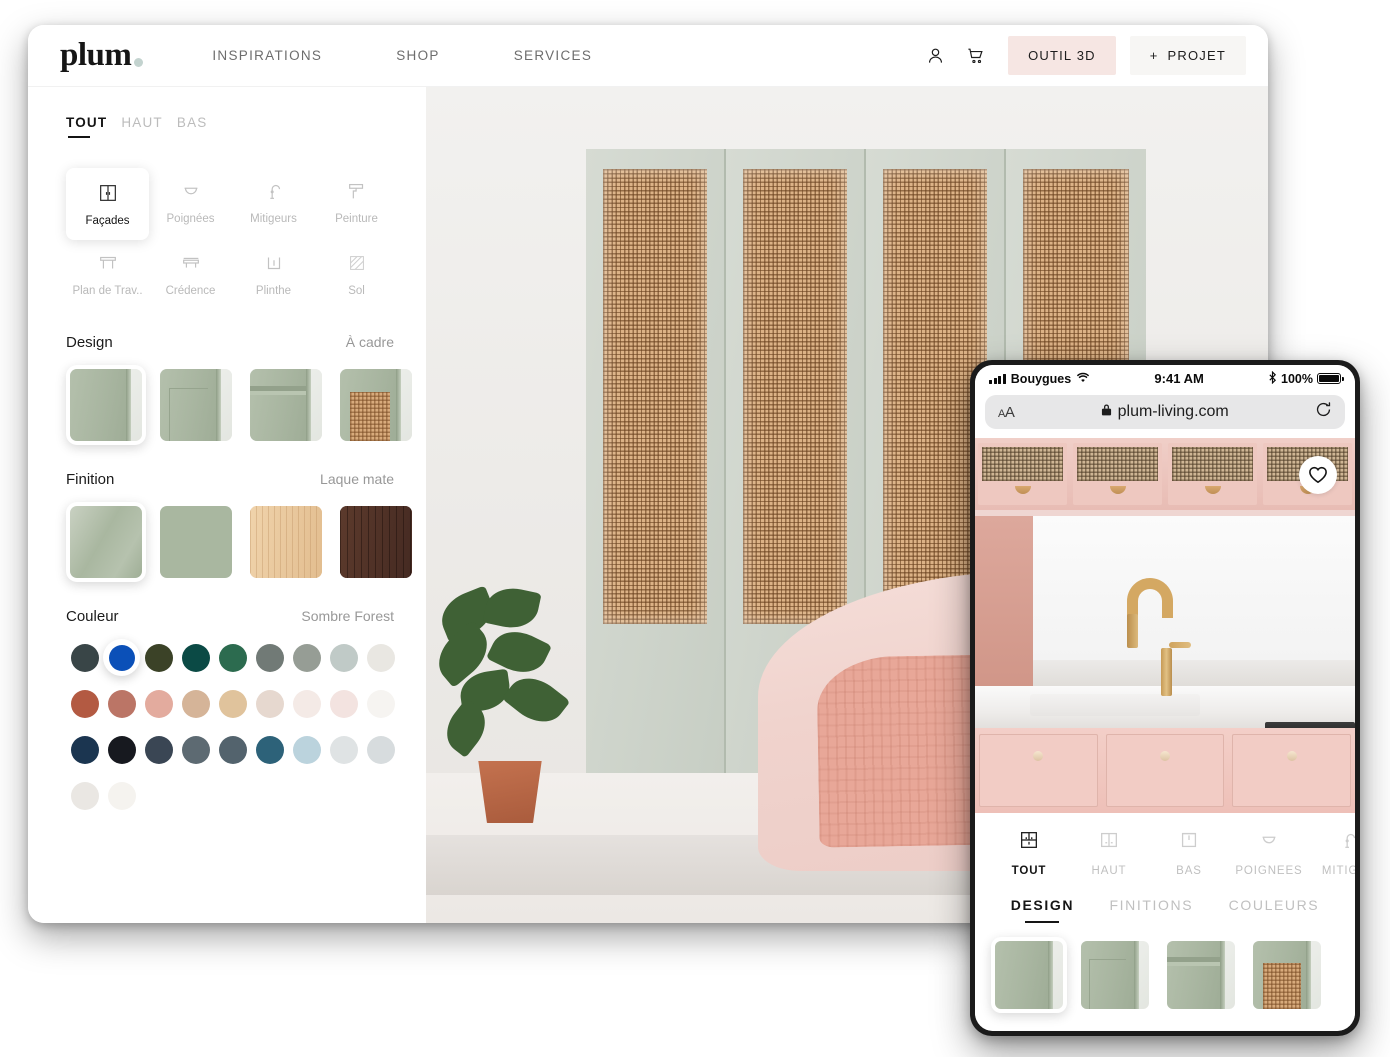 This screenshot has width=1390, height=1057. I want to click on phone-design-swatch-cane, so click(1287, 975).